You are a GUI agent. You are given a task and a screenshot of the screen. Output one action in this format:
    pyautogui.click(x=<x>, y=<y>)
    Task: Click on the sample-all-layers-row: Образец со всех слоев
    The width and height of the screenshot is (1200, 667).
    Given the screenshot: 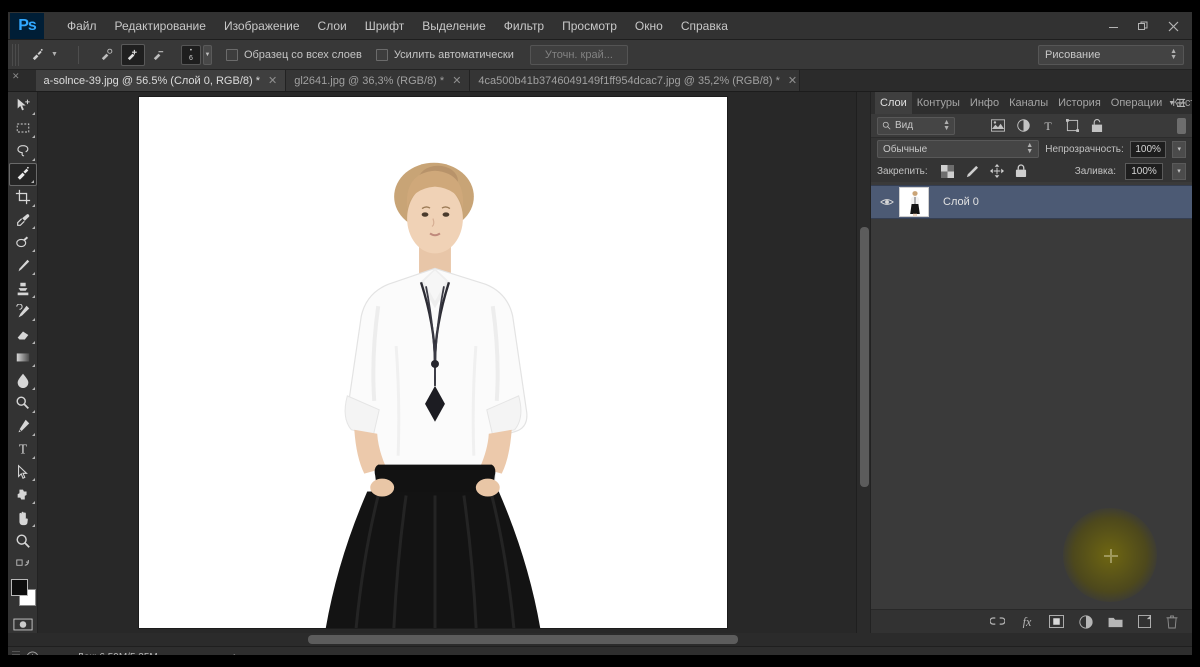 What is the action you would take?
    pyautogui.click(x=293, y=54)
    